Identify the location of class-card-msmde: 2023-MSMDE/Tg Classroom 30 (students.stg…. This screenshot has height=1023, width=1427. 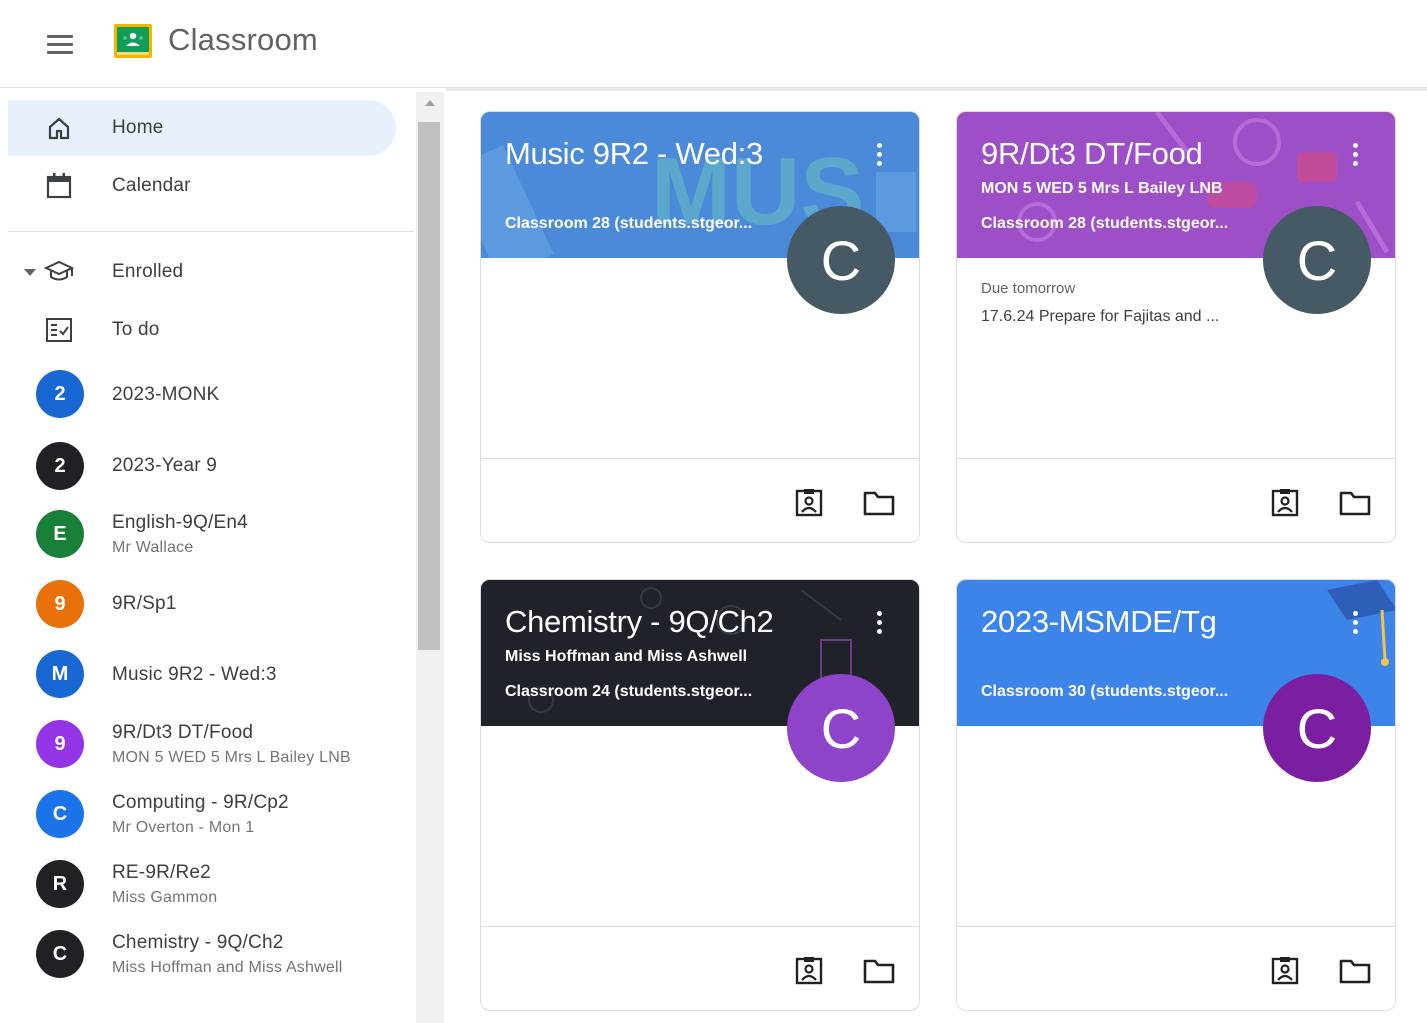
(1176, 795).